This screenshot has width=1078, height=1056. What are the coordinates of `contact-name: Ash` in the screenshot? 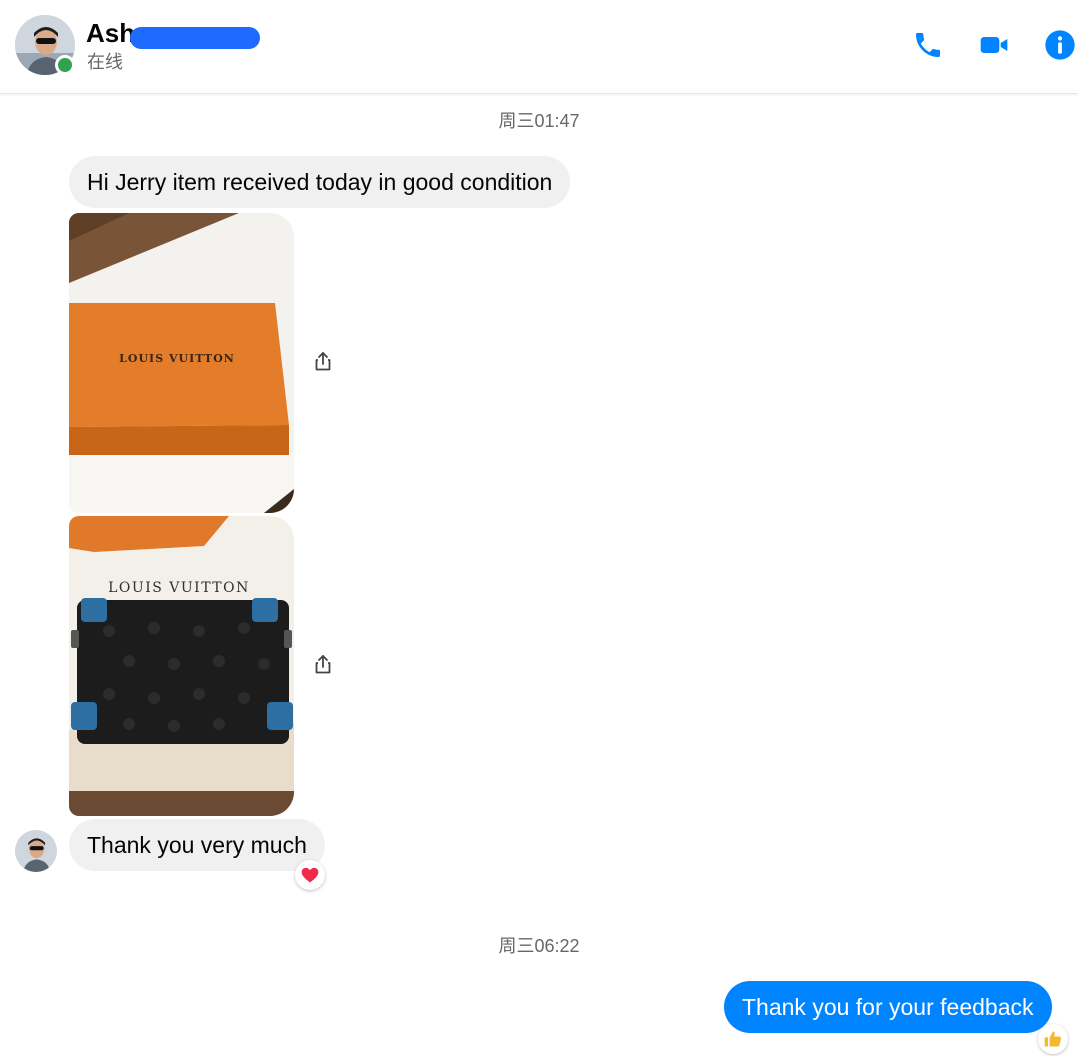 It's located at (110, 33).